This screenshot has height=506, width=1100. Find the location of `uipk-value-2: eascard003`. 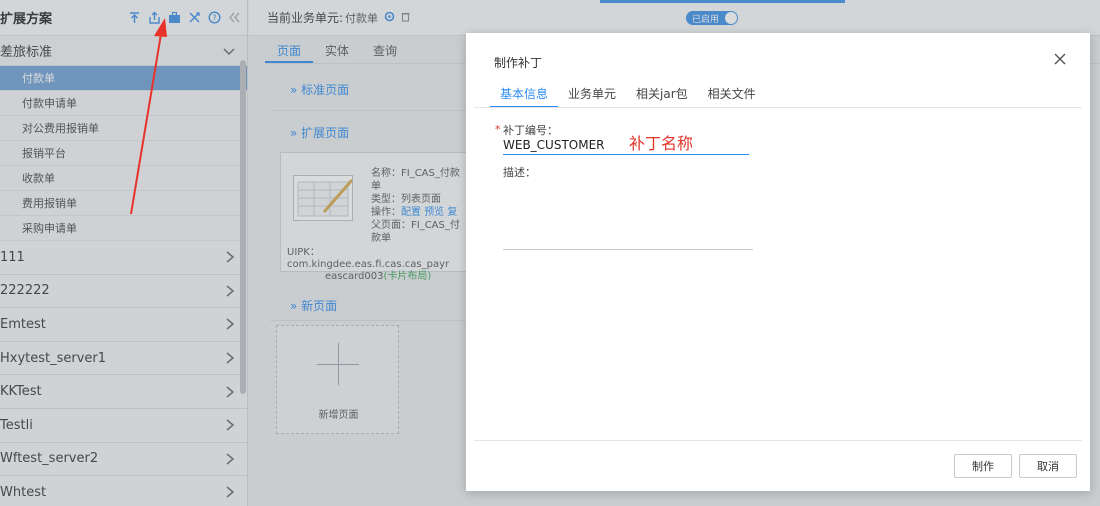

uipk-value-2: eascard003 is located at coordinates (354, 276).